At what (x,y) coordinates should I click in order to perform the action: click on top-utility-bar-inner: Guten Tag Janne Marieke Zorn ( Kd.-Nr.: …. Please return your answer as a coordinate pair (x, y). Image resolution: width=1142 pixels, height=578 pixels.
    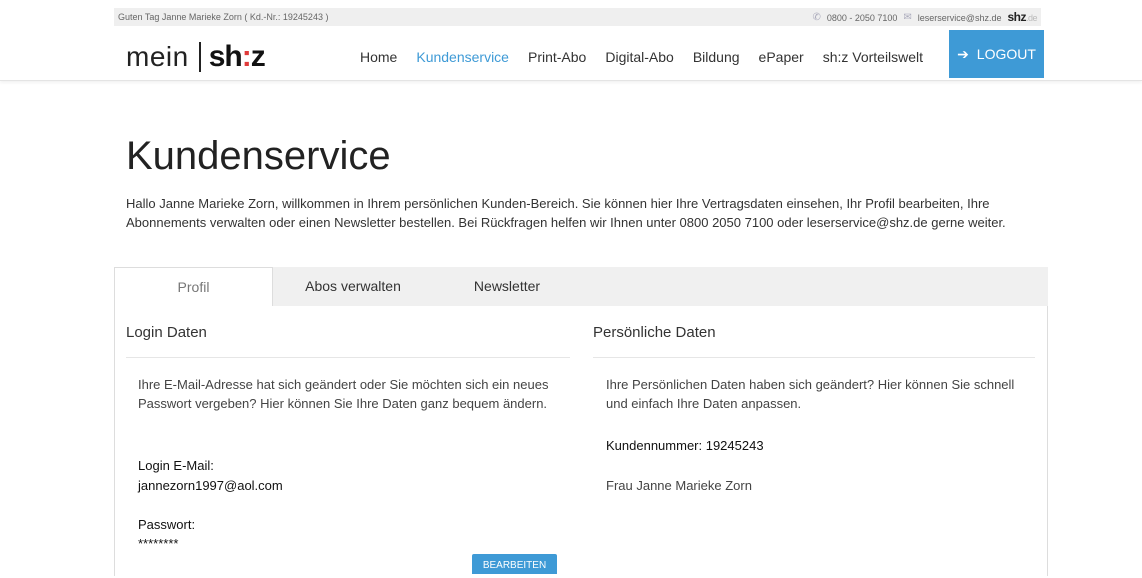
    Looking at the image, I should click on (577, 17).